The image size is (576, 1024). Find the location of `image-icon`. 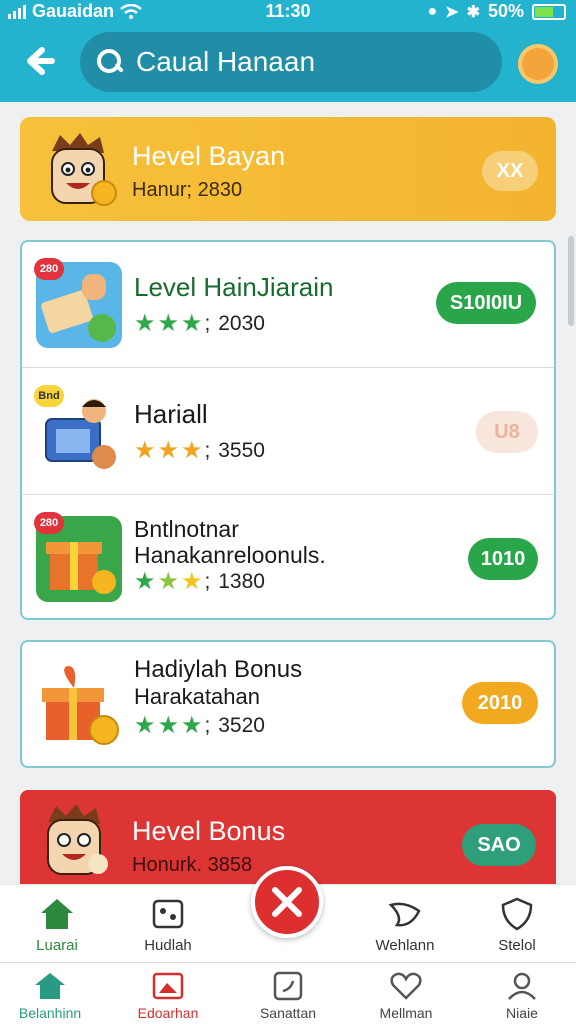

image-icon is located at coordinates (168, 986).